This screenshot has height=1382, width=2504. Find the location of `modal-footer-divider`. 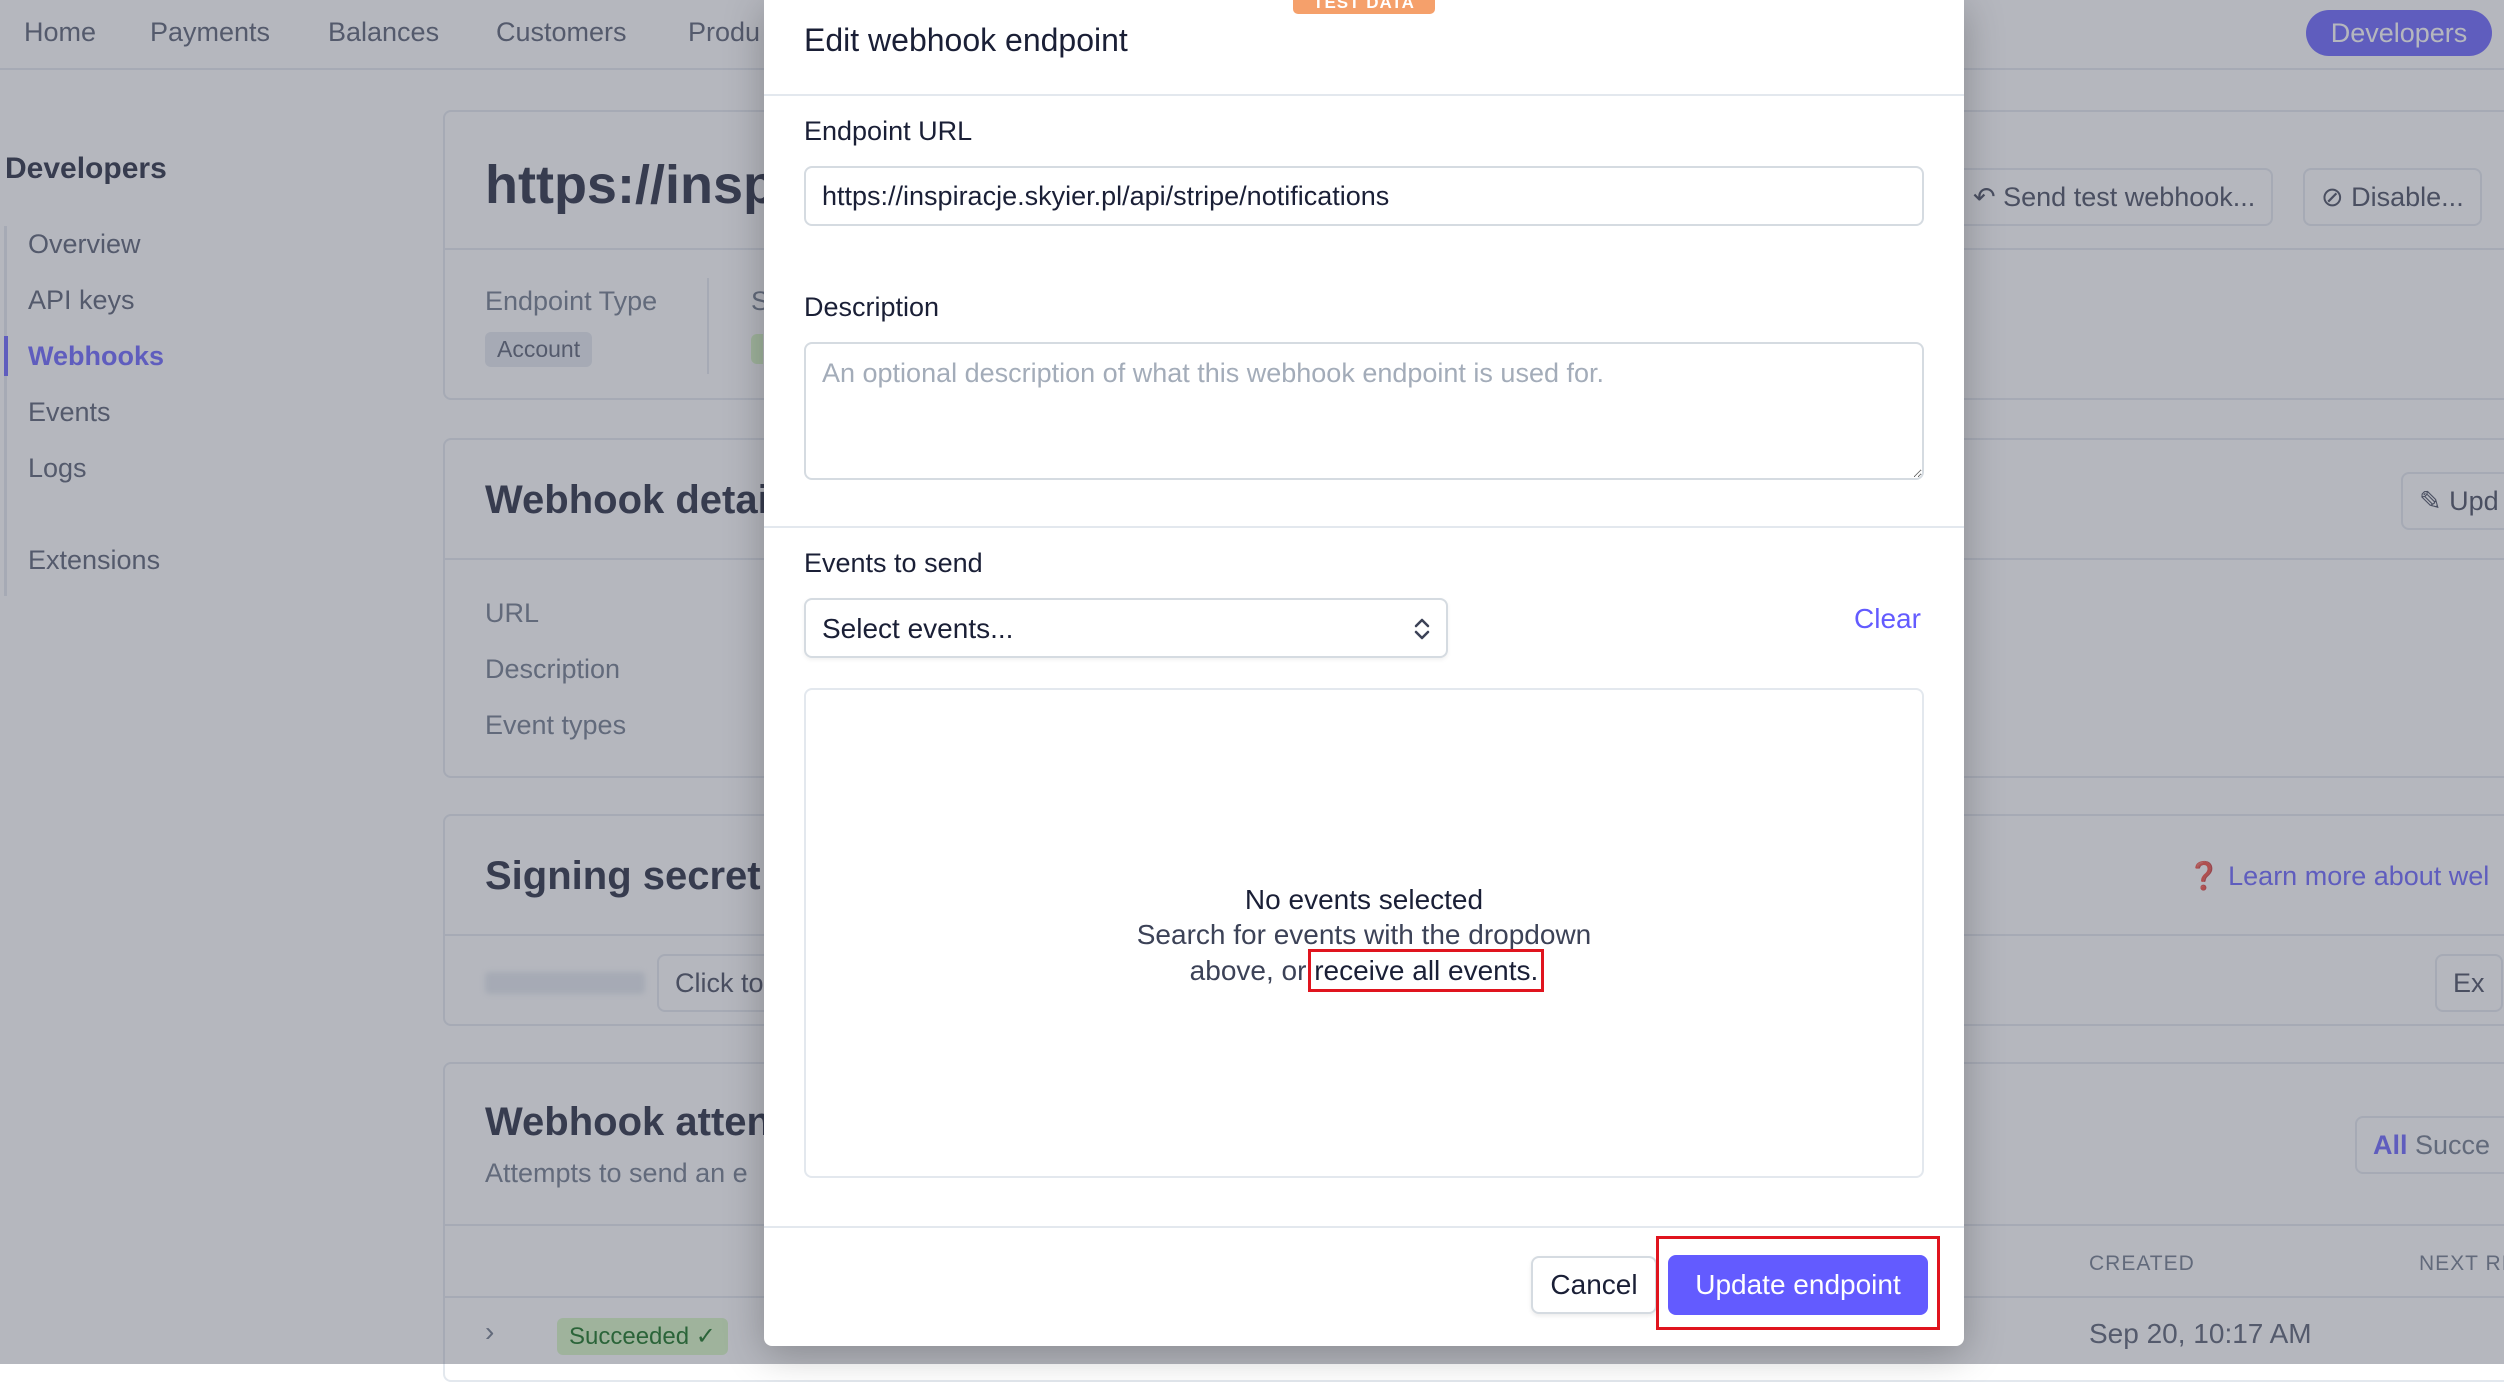

modal-footer-divider is located at coordinates (1364, 1227).